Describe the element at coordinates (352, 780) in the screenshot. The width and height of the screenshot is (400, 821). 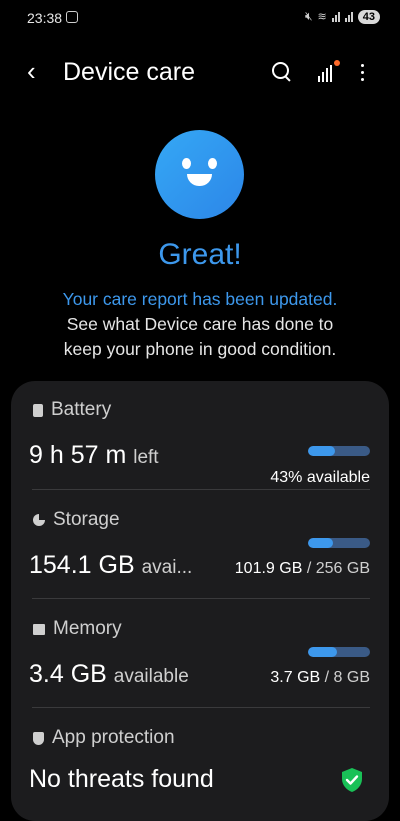
I see `shield-check-icon` at that location.